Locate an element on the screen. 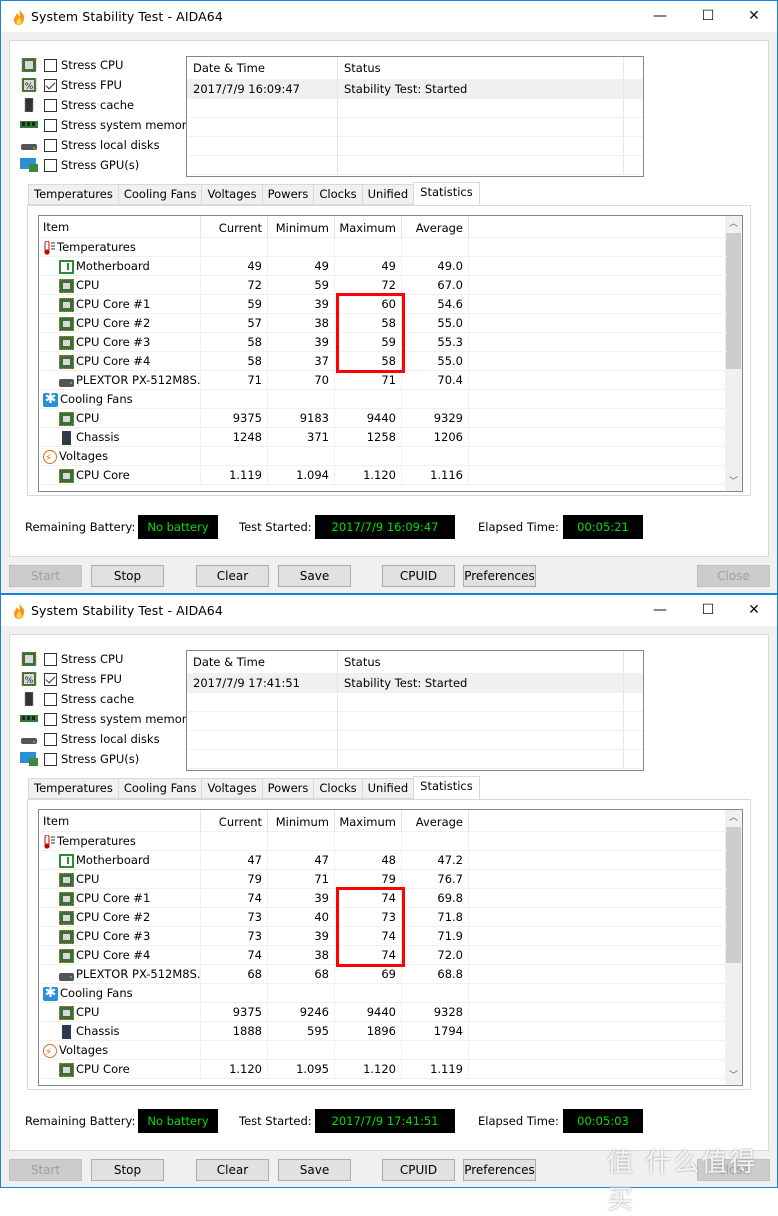 The height and width of the screenshot is (1216, 778). stats-row: CPU Core #3 58 39 59 55.3 is located at coordinates (383, 342).